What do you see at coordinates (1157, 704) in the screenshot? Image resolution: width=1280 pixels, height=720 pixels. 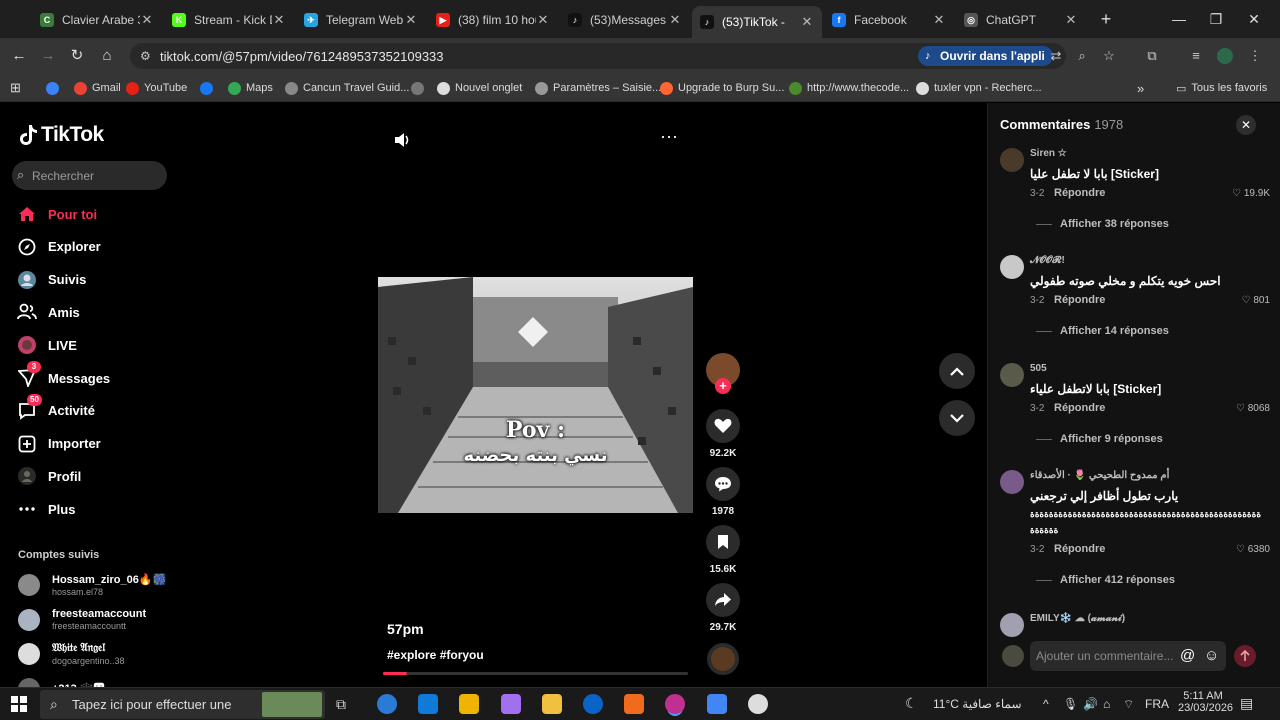 I see `language-indicator: FRA` at bounding box center [1157, 704].